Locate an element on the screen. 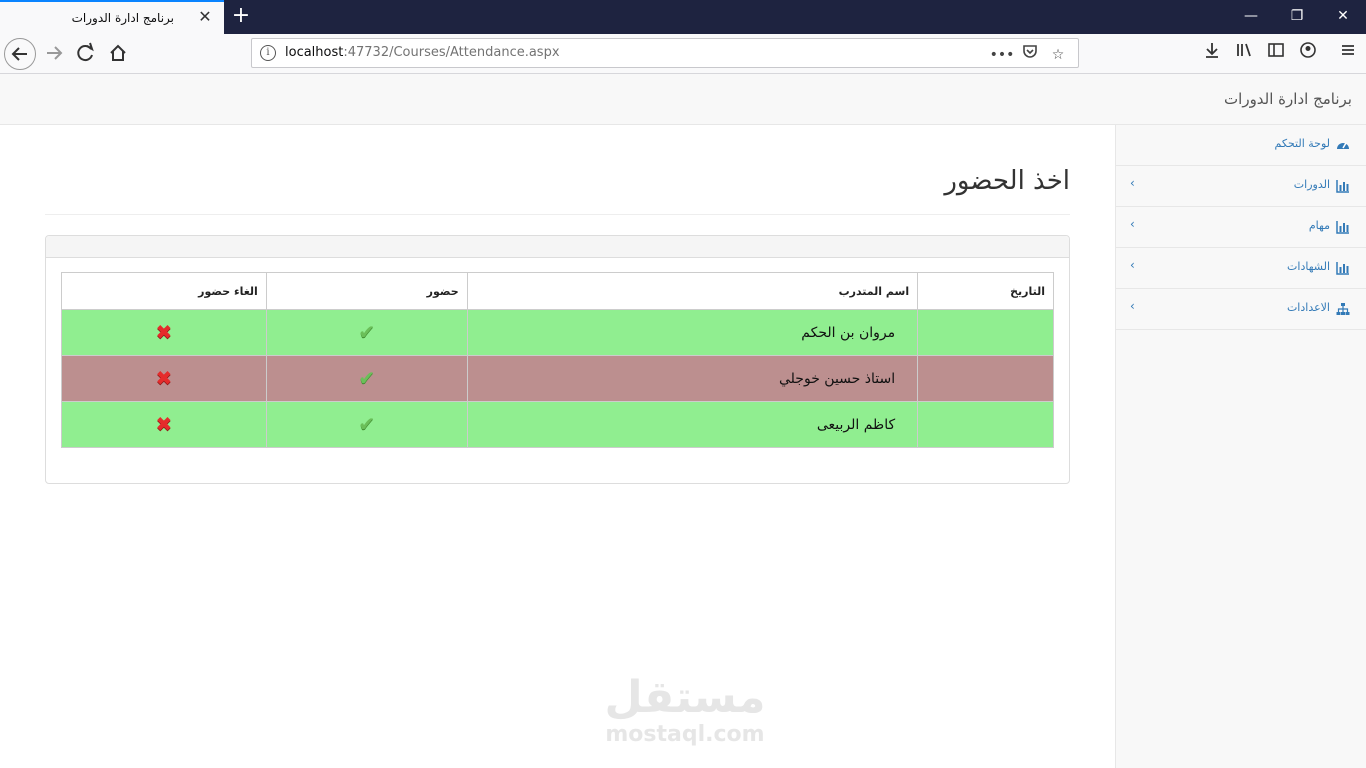 The width and height of the screenshot is (1366, 768). watermark: مستقل mostaql.com is located at coordinates (685, 709).